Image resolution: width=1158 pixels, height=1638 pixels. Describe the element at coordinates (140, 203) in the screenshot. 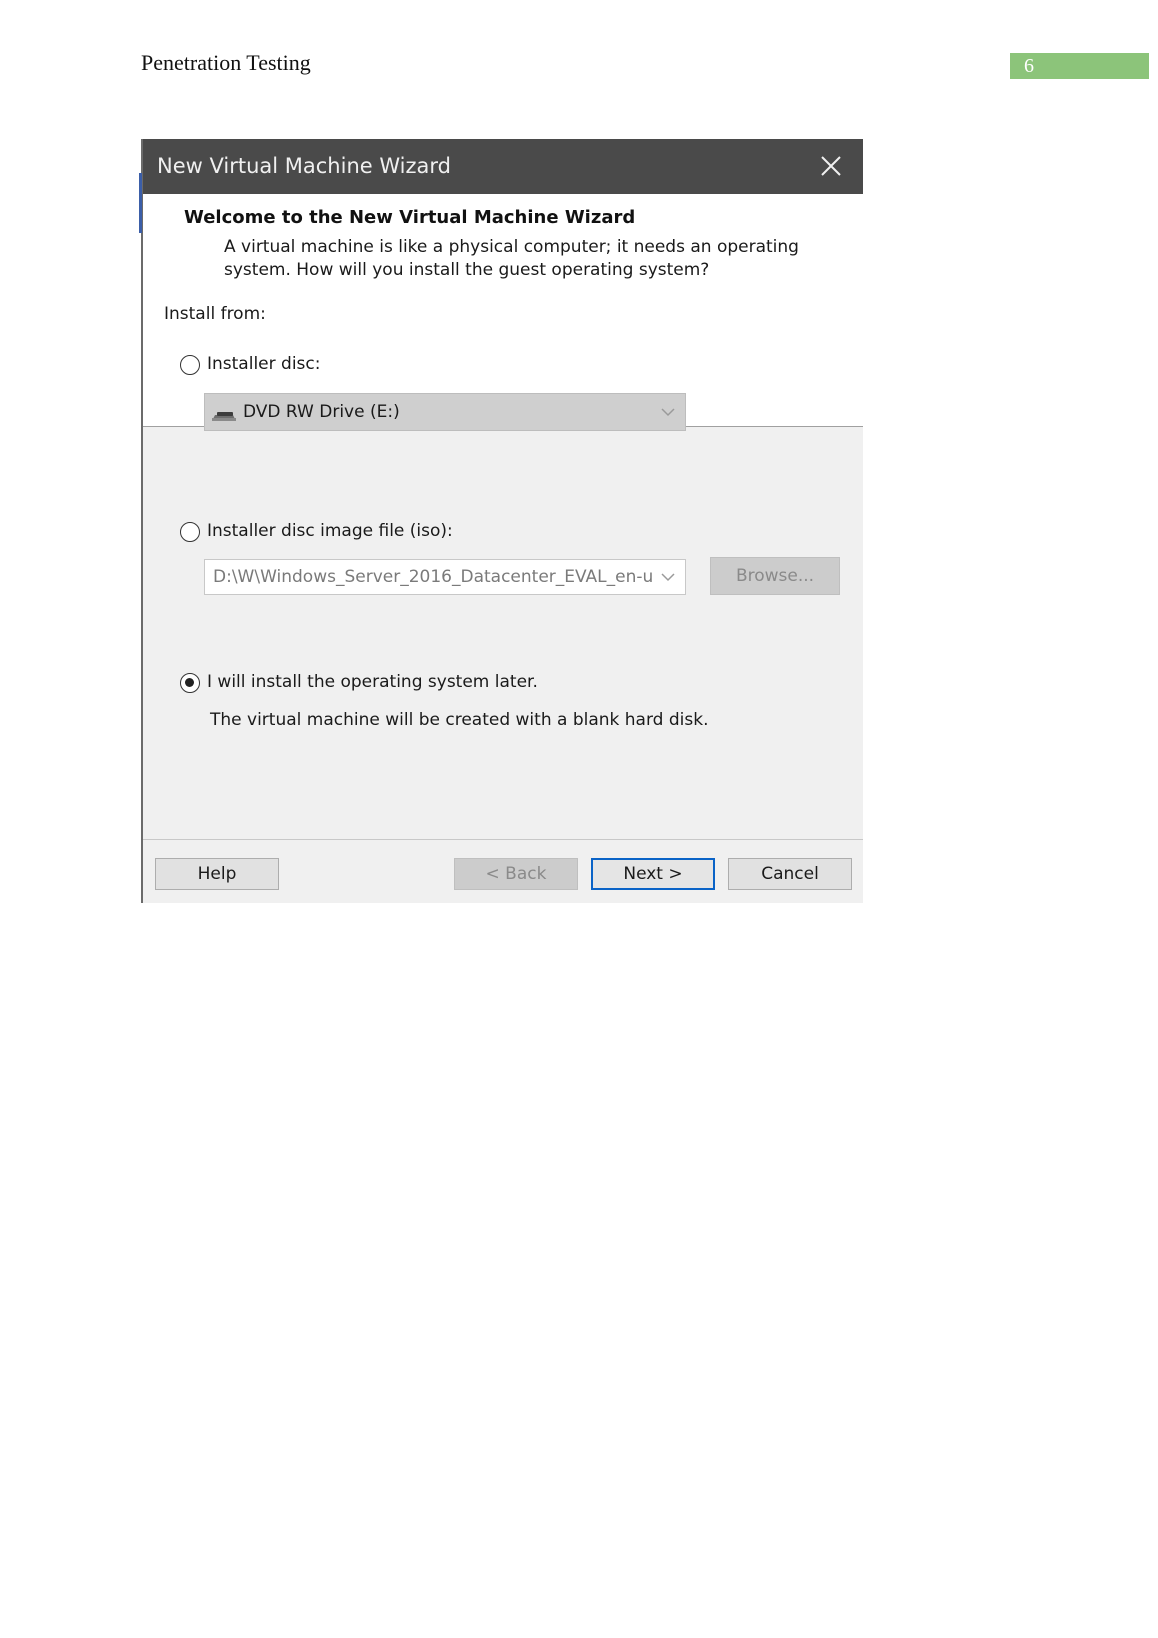

I see `dialog-accent-bar` at that location.